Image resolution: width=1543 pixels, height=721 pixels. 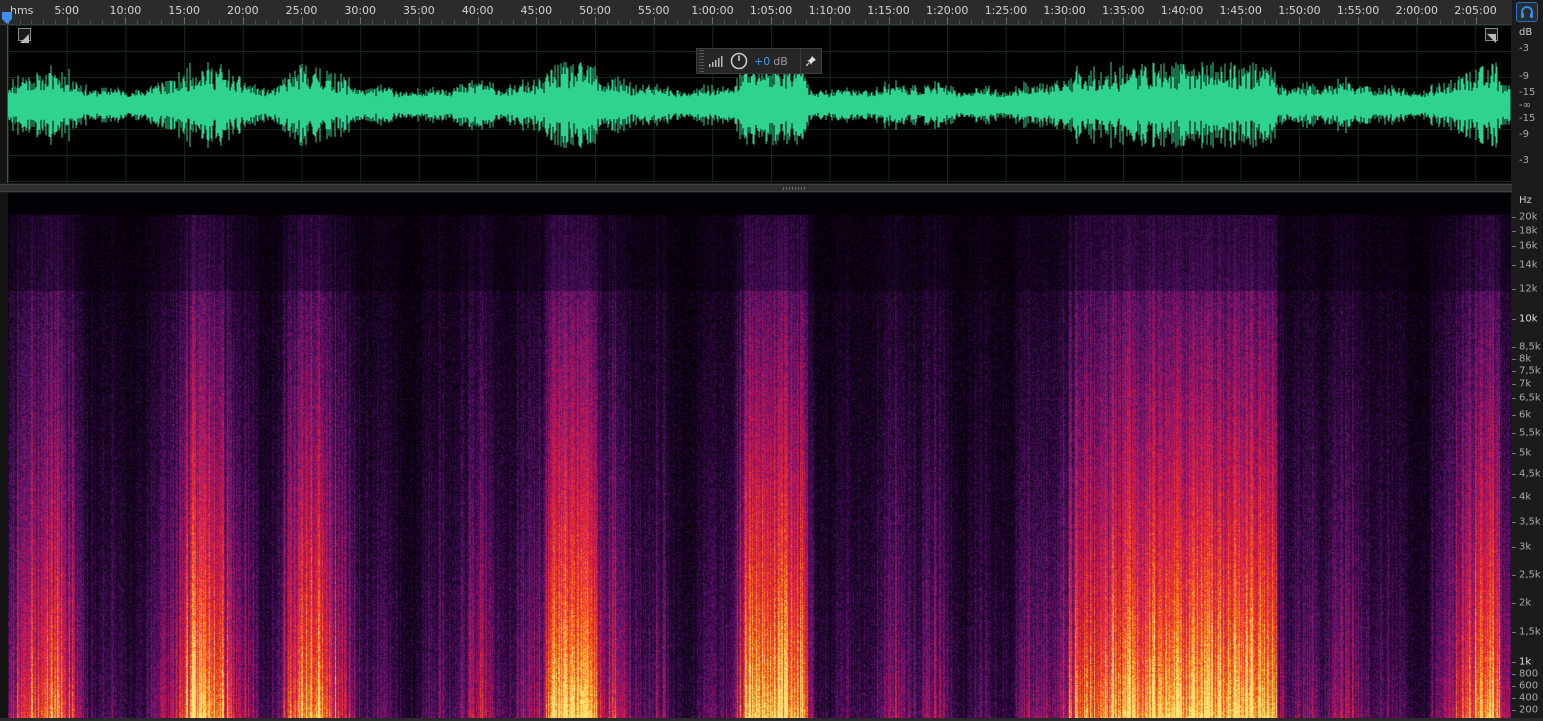 What do you see at coordinates (477, 10) in the screenshot?
I see `time-label: 40:00` at bounding box center [477, 10].